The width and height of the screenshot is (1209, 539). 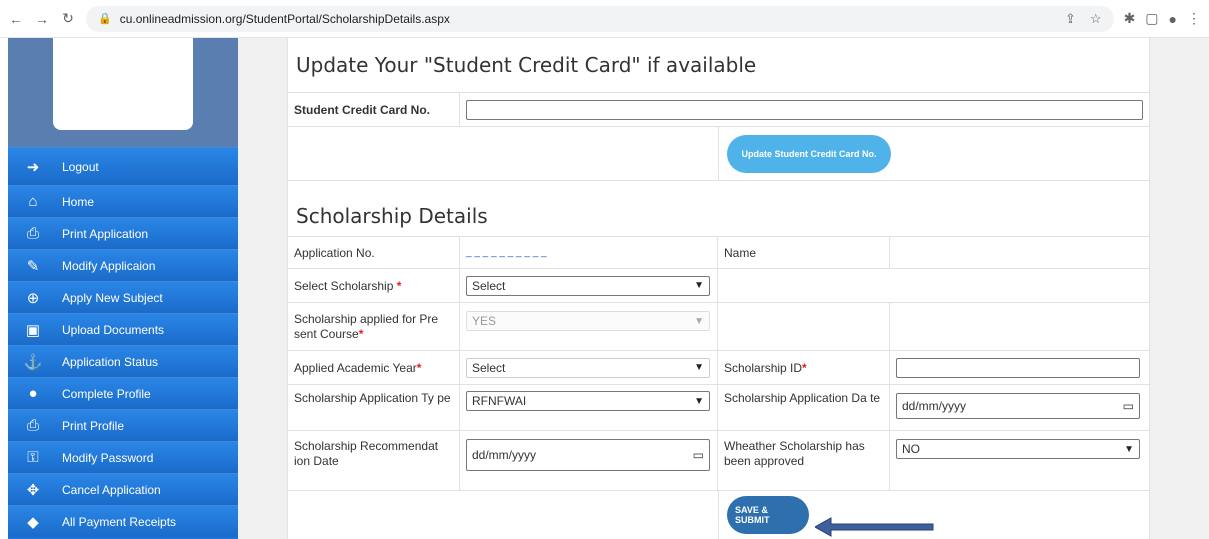 What do you see at coordinates (1194, 18) in the screenshot?
I see `browser-menu-icon: ⋮` at bounding box center [1194, 18].